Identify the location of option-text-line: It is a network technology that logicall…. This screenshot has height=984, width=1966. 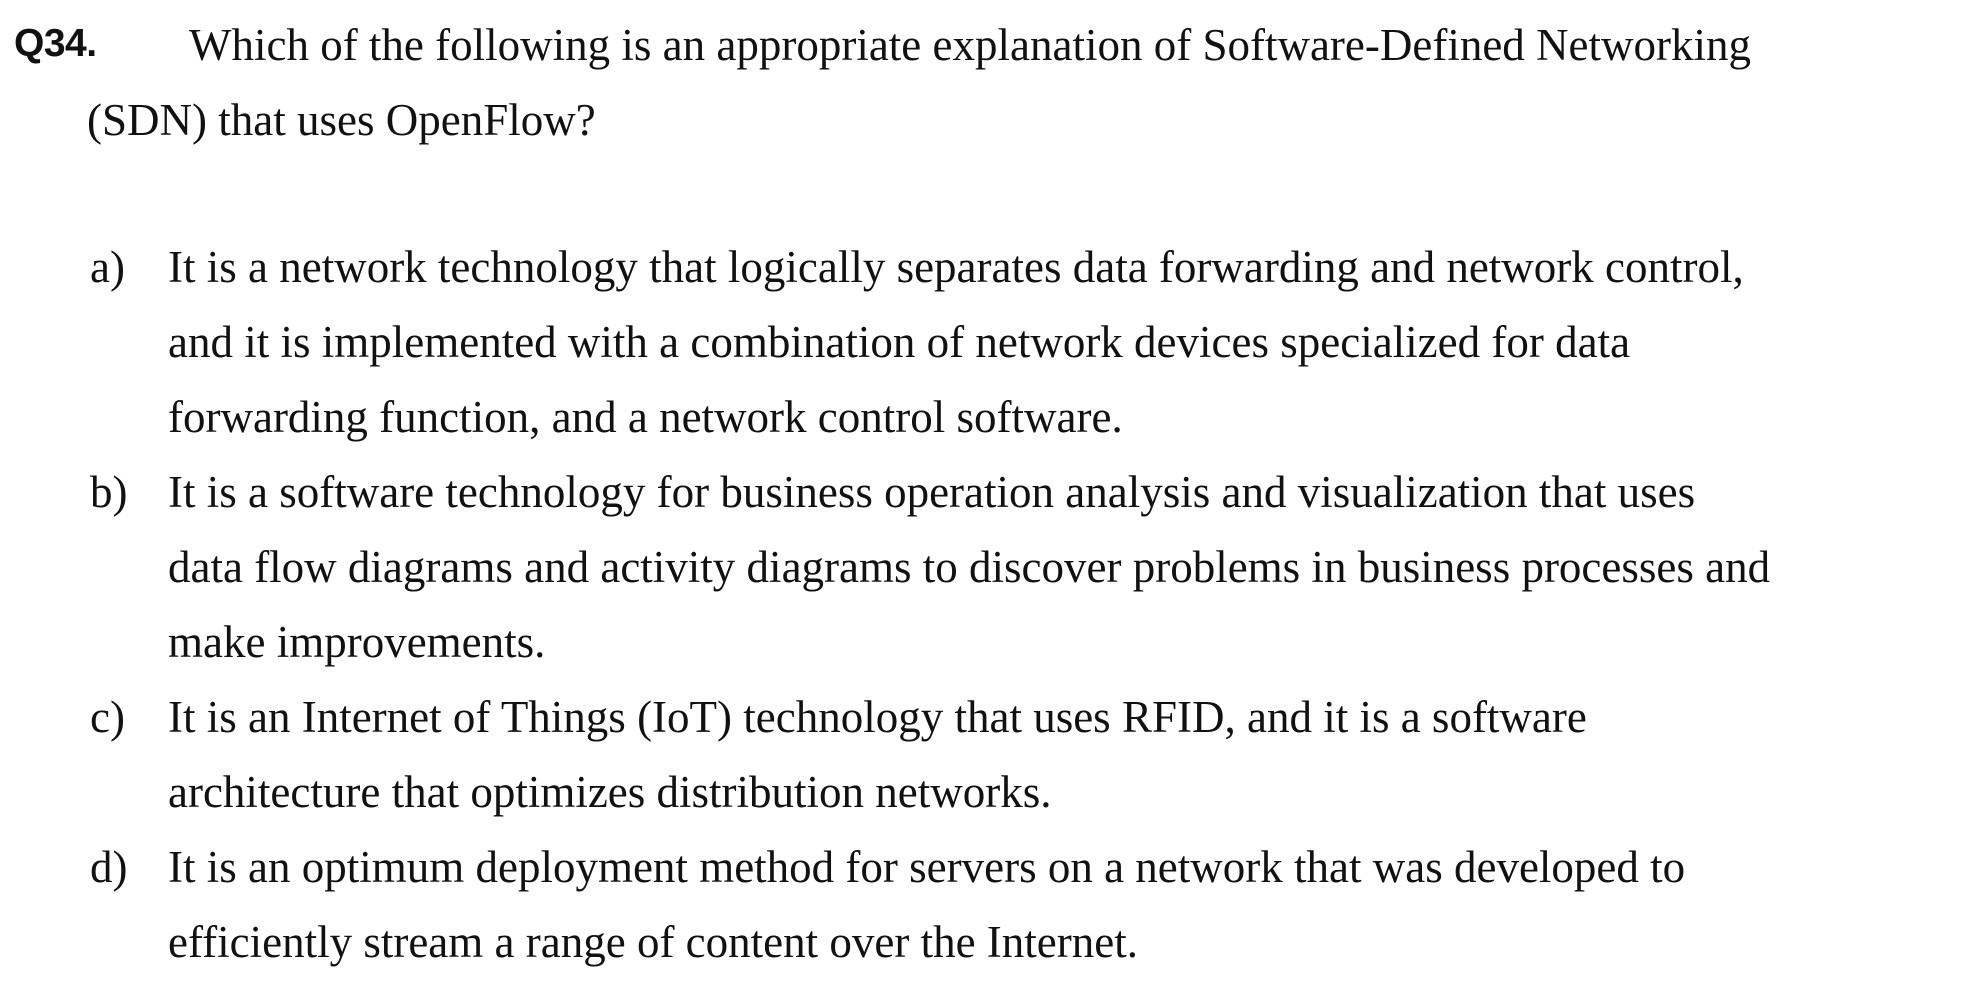
(956, 267).